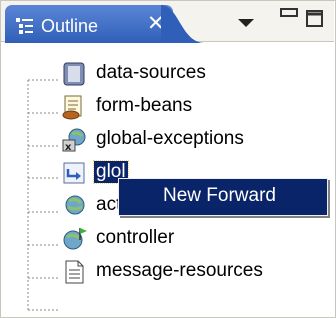 The image size is (336, 318). What do you see at coordinates (74, 206) in the screenshot?
I see `action-mappings-icon` at bounding box center [74, 206].